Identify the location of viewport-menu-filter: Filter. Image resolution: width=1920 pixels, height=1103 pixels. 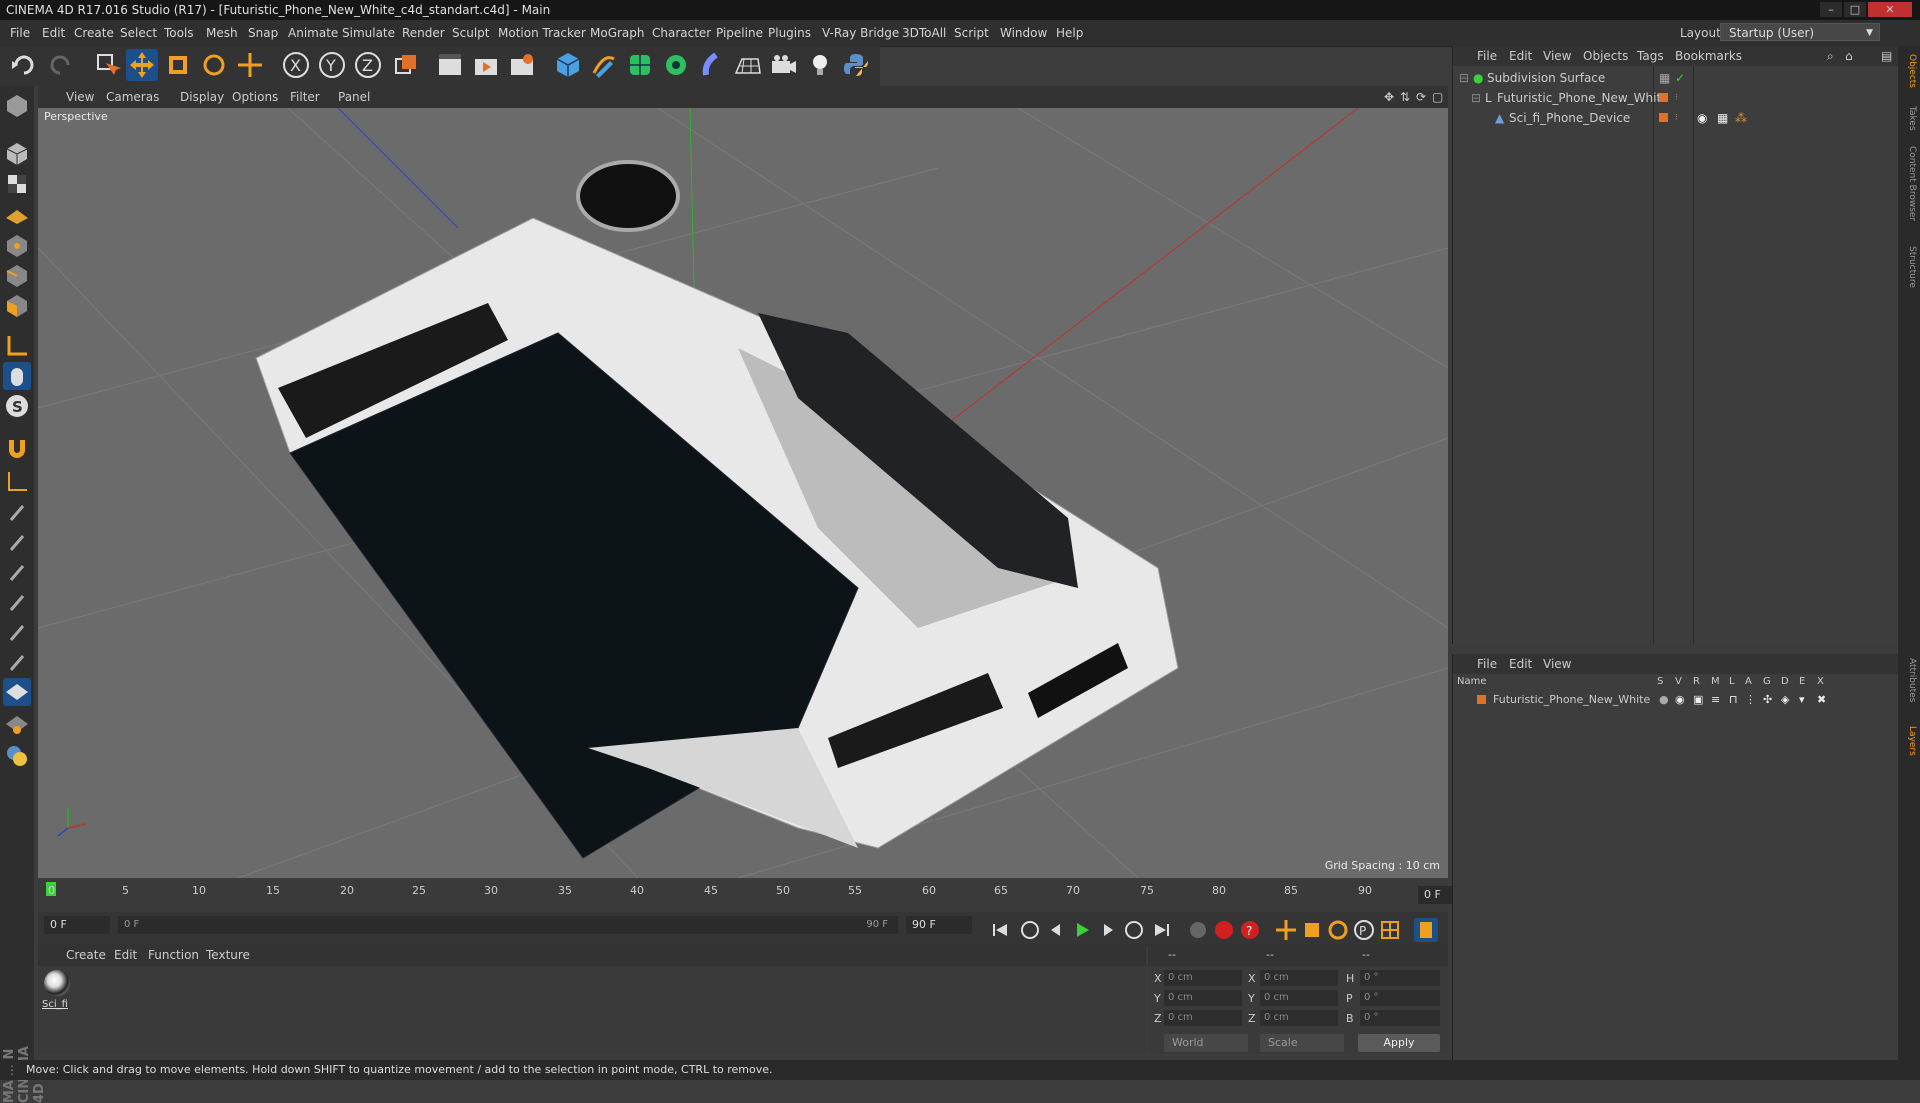
(305, 97).